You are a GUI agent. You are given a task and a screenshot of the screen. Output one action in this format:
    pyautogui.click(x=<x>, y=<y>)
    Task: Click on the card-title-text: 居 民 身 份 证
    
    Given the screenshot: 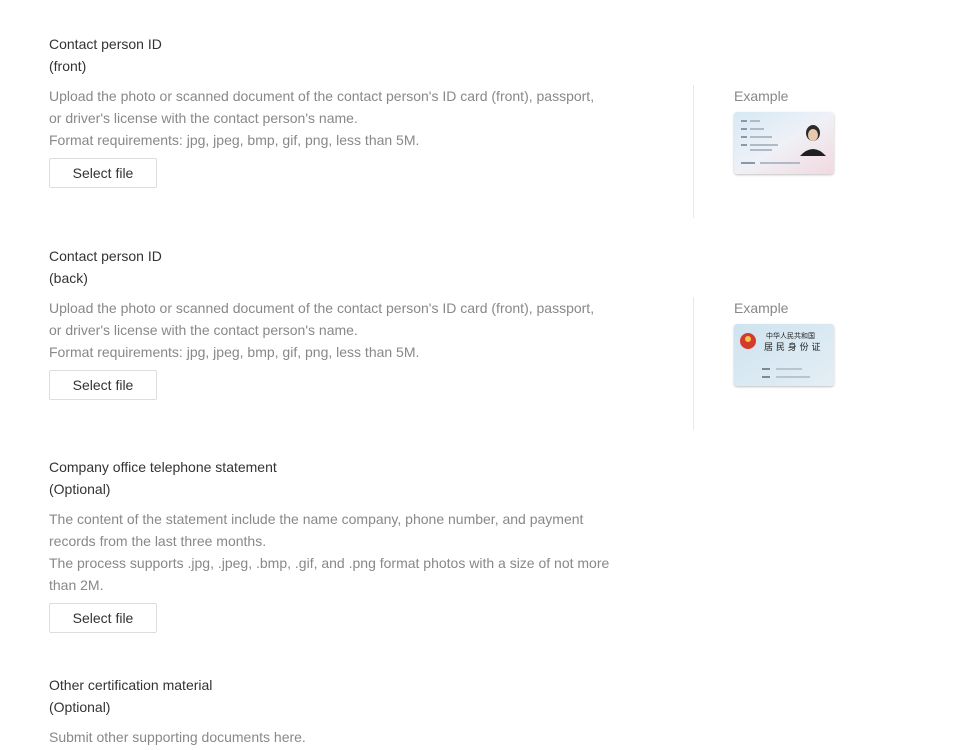 What is the action you would take?
    pyautogui.click(x=792, y=347)
    